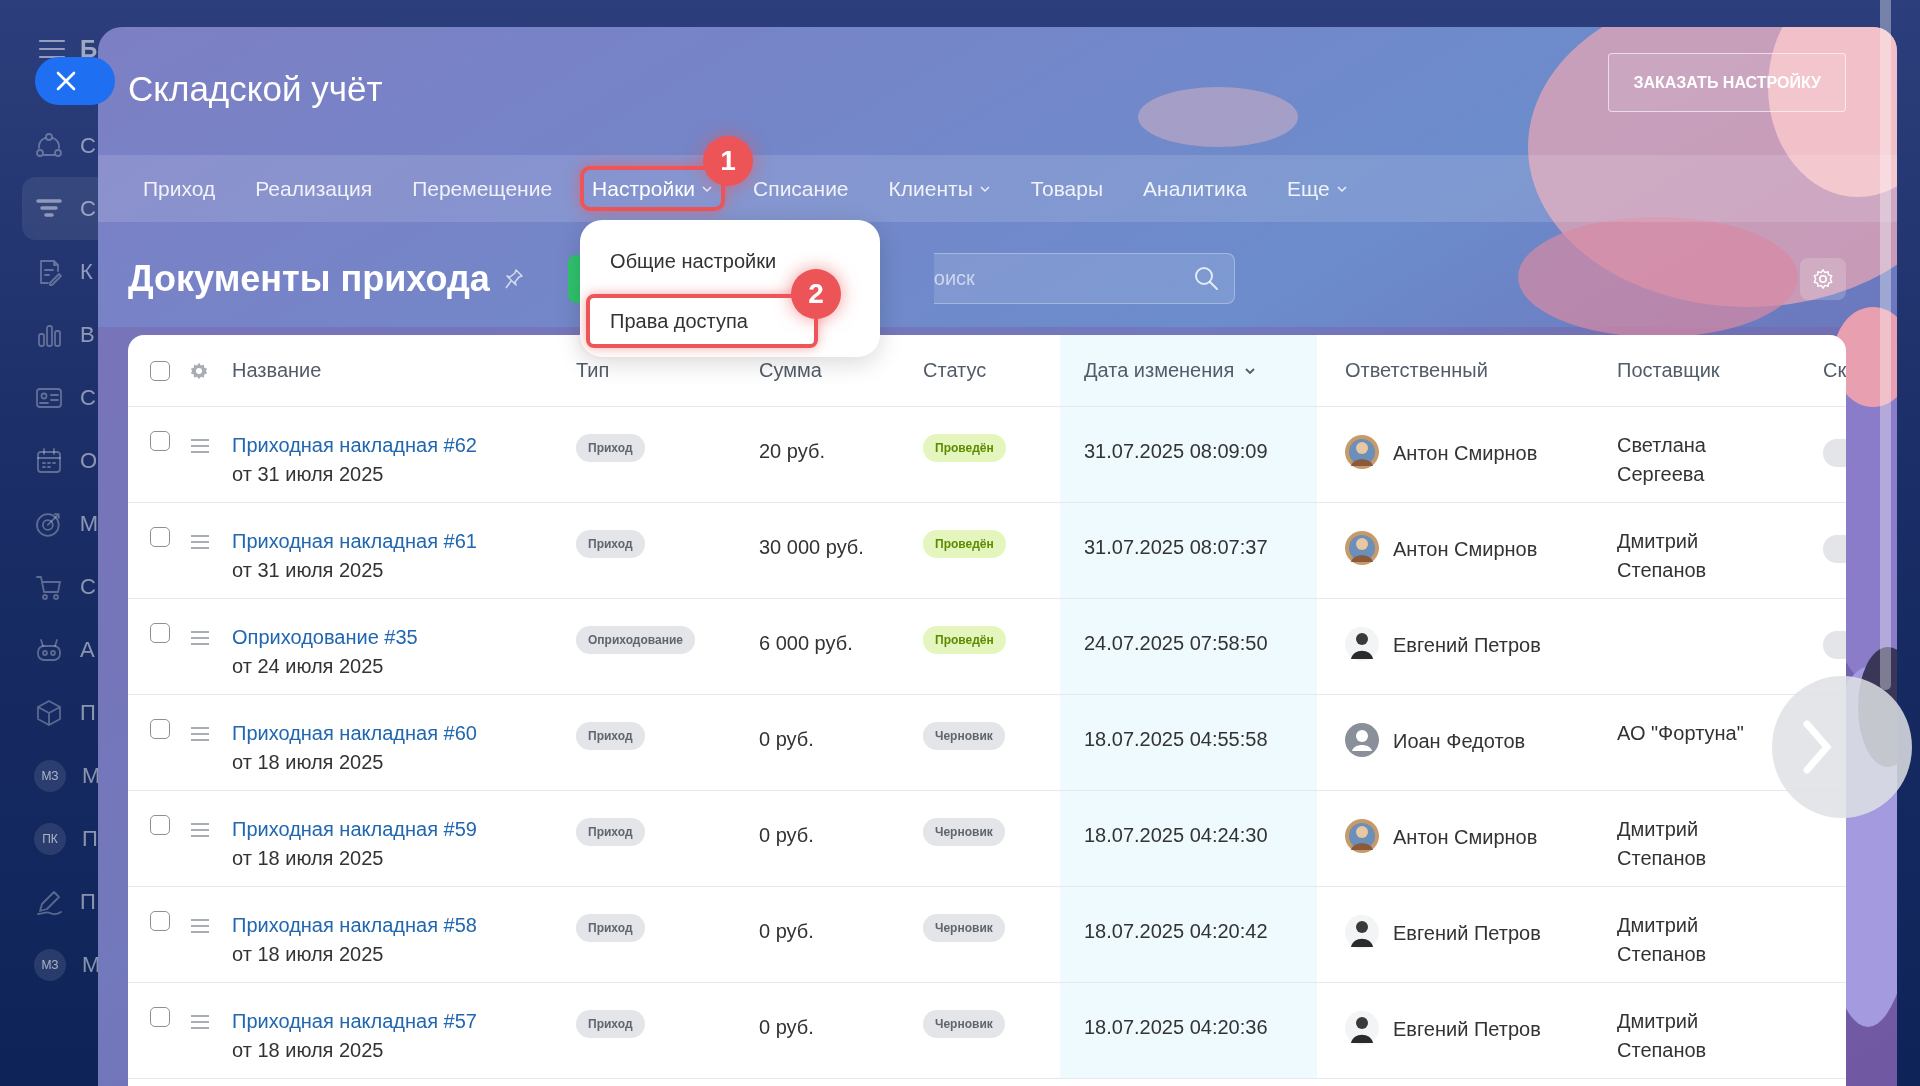  I want to click on sidebar-item: А, so click(49, 649).